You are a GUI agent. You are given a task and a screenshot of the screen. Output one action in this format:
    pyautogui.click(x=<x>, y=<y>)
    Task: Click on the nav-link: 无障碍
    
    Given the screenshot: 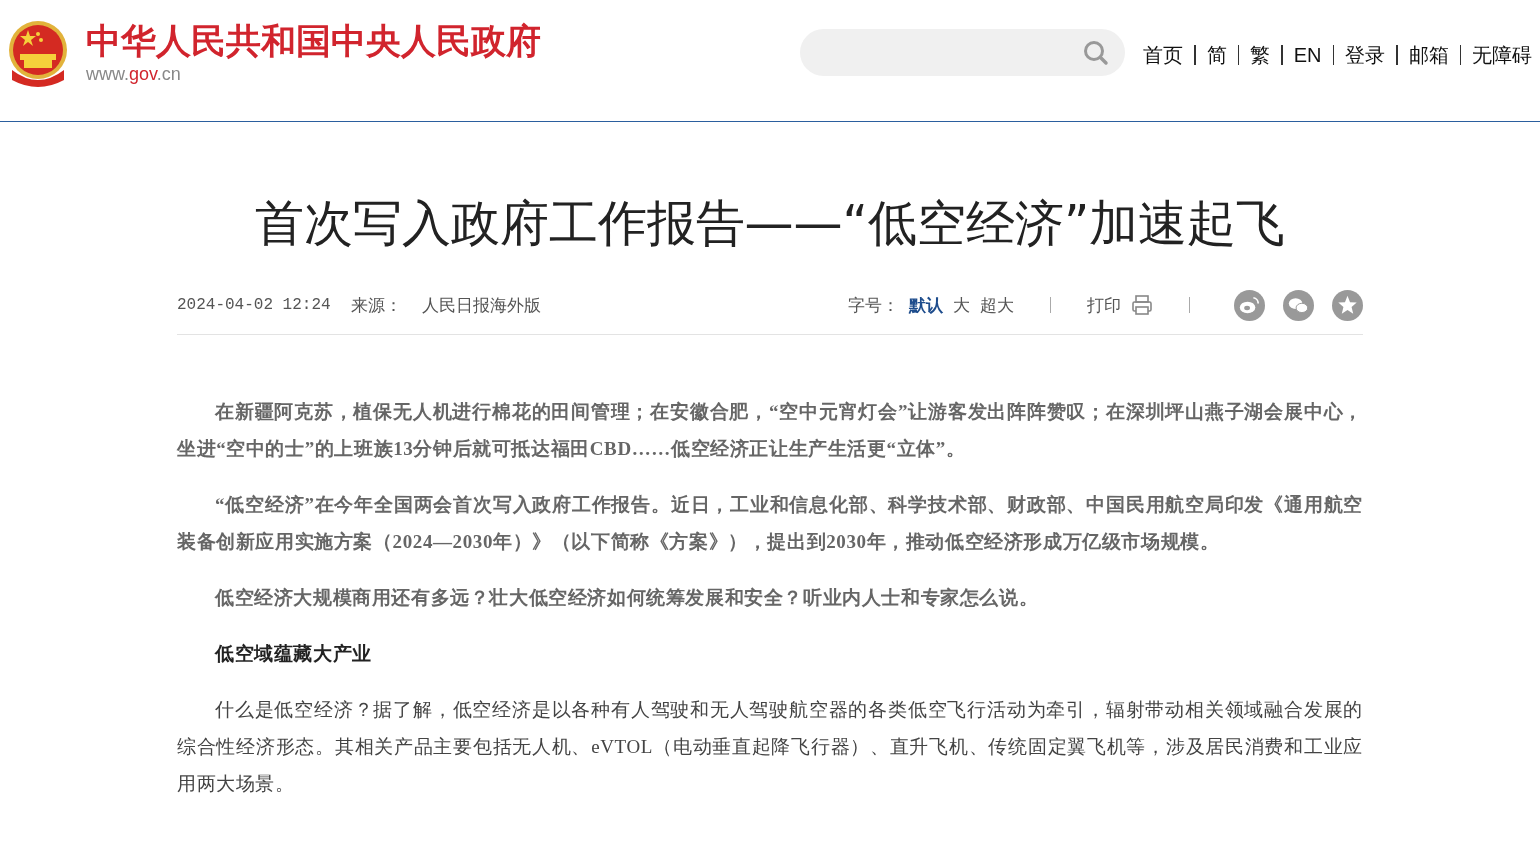 What is the action you would take?
    pyautogui.click(x=1502, y=55)
    